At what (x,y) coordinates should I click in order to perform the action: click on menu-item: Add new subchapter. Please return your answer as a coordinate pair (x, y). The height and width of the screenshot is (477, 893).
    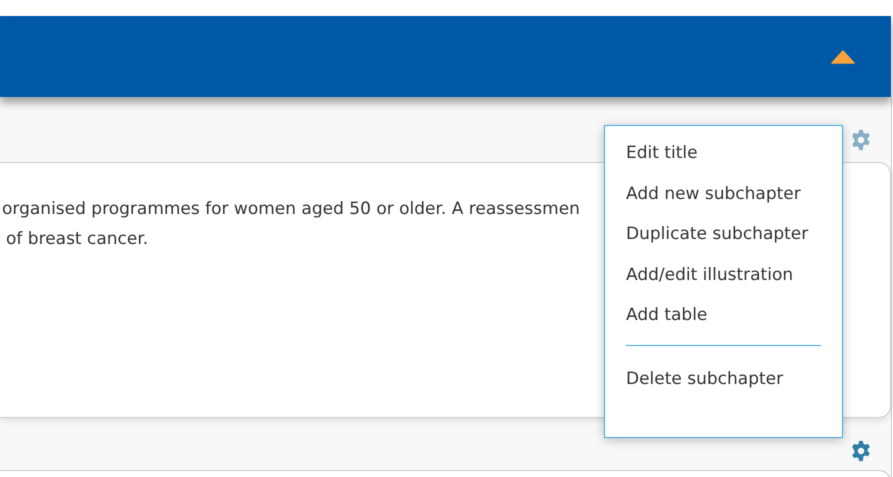
    Looking at the image, I should click on (723, 202).